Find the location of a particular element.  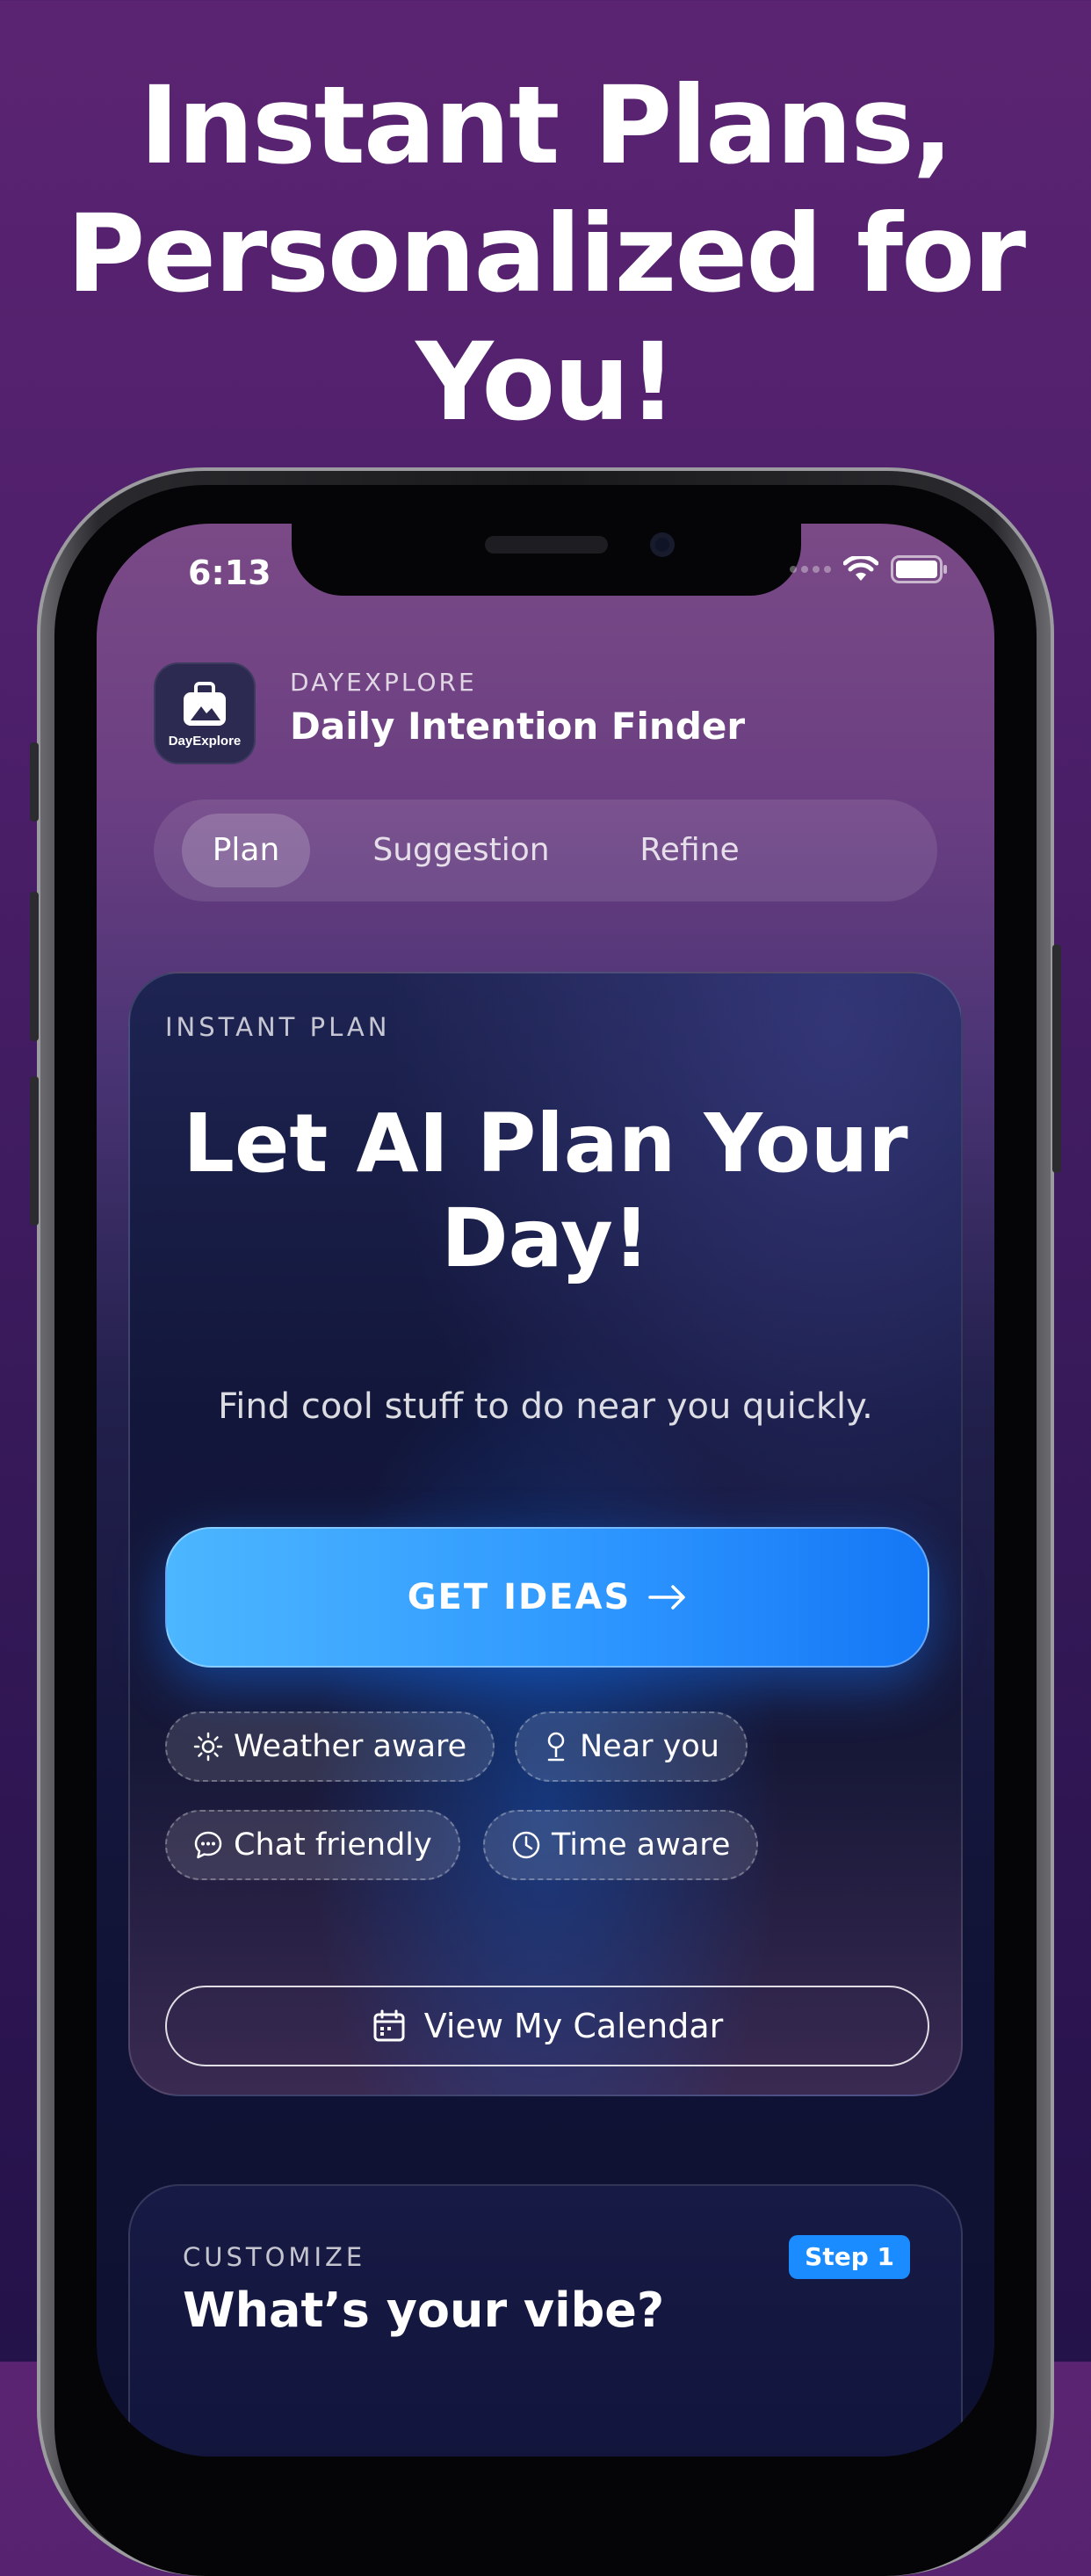

chip-weather-aware: Weather aware is located at coordinates (330, 1746).